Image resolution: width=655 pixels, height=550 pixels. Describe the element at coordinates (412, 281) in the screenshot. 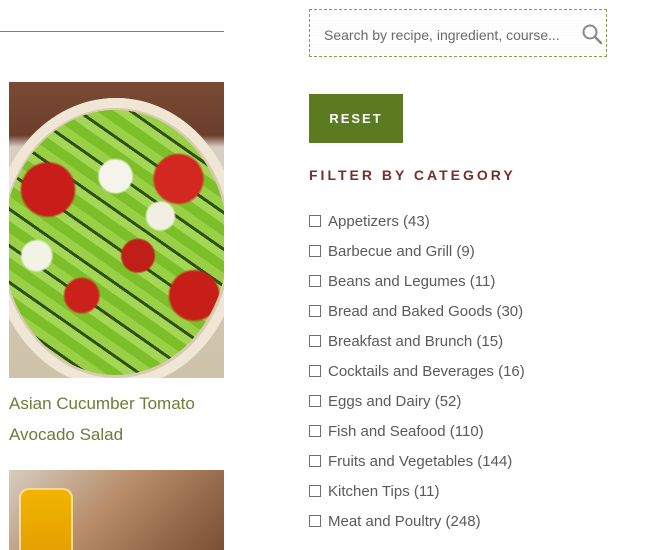

I see `category-label: Beans and Legumes (11)` at that location.